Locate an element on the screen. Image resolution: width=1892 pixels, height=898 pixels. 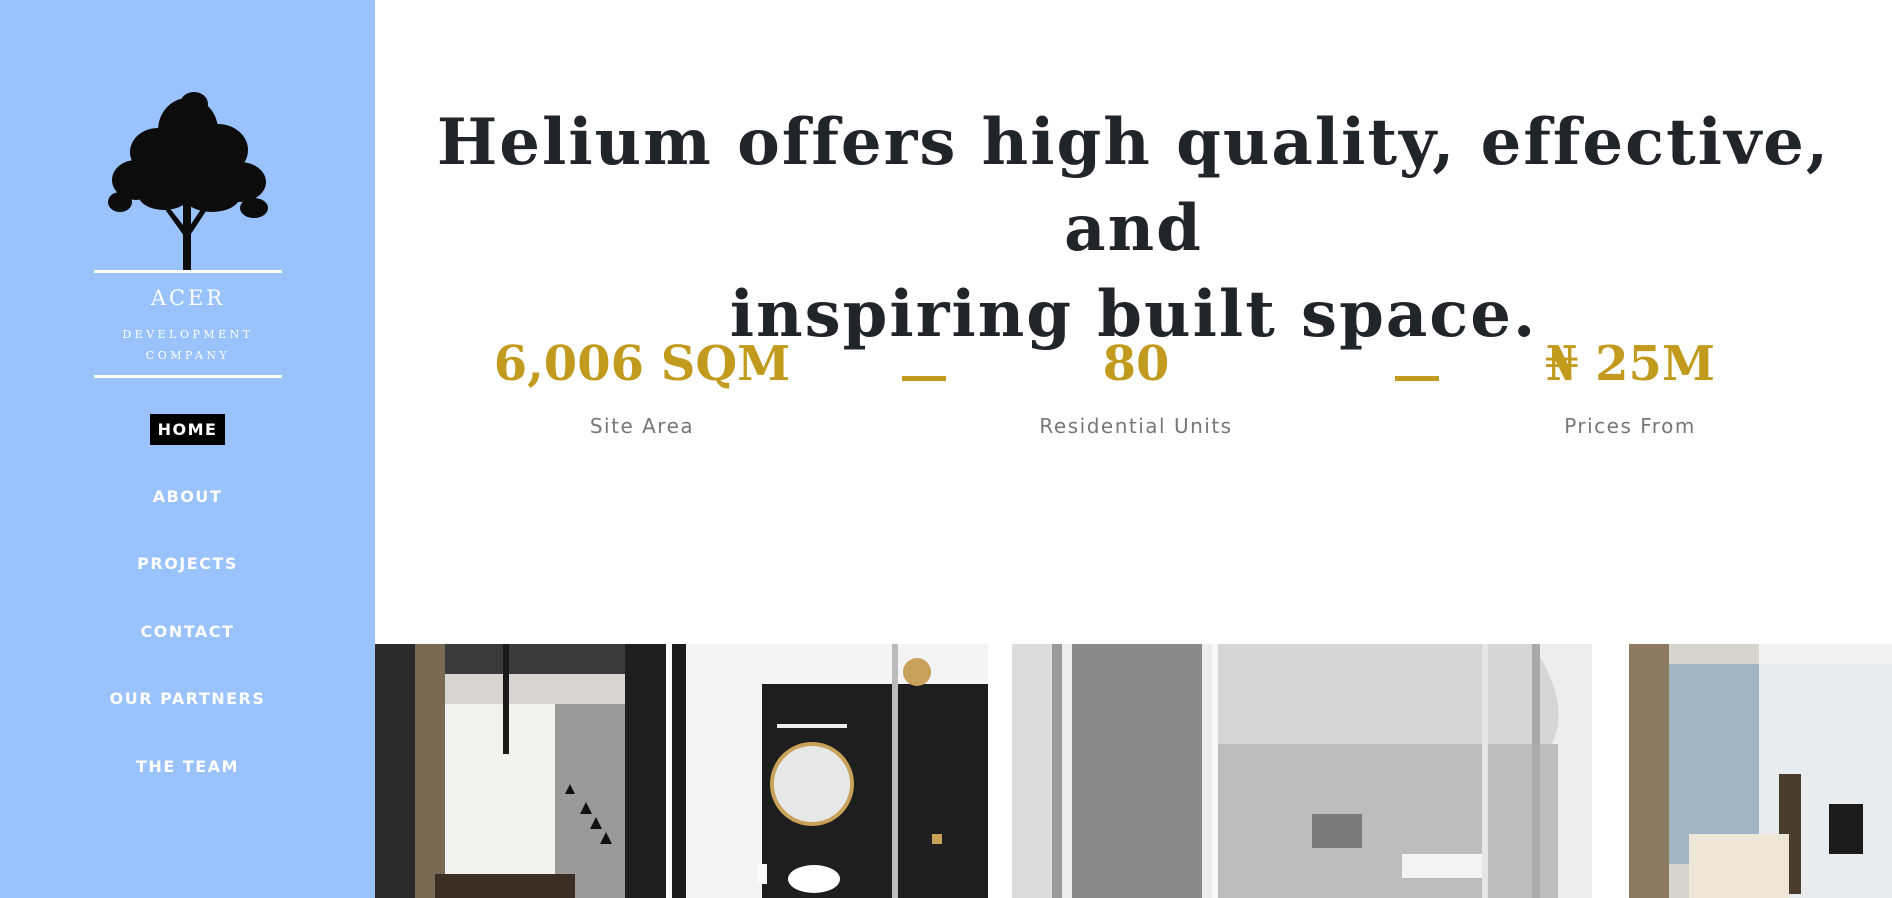
logo-divider-bottom is located at coordinates (188, 376).